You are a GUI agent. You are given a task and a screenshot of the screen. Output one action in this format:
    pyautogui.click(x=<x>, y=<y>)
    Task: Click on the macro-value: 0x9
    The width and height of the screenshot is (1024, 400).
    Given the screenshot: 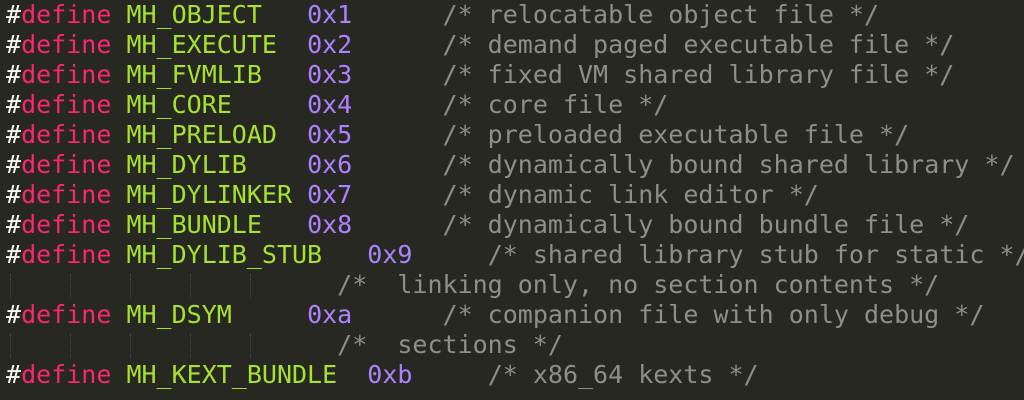 What is the action you would take?
    pyautogui.click(x=390, y=254)
    